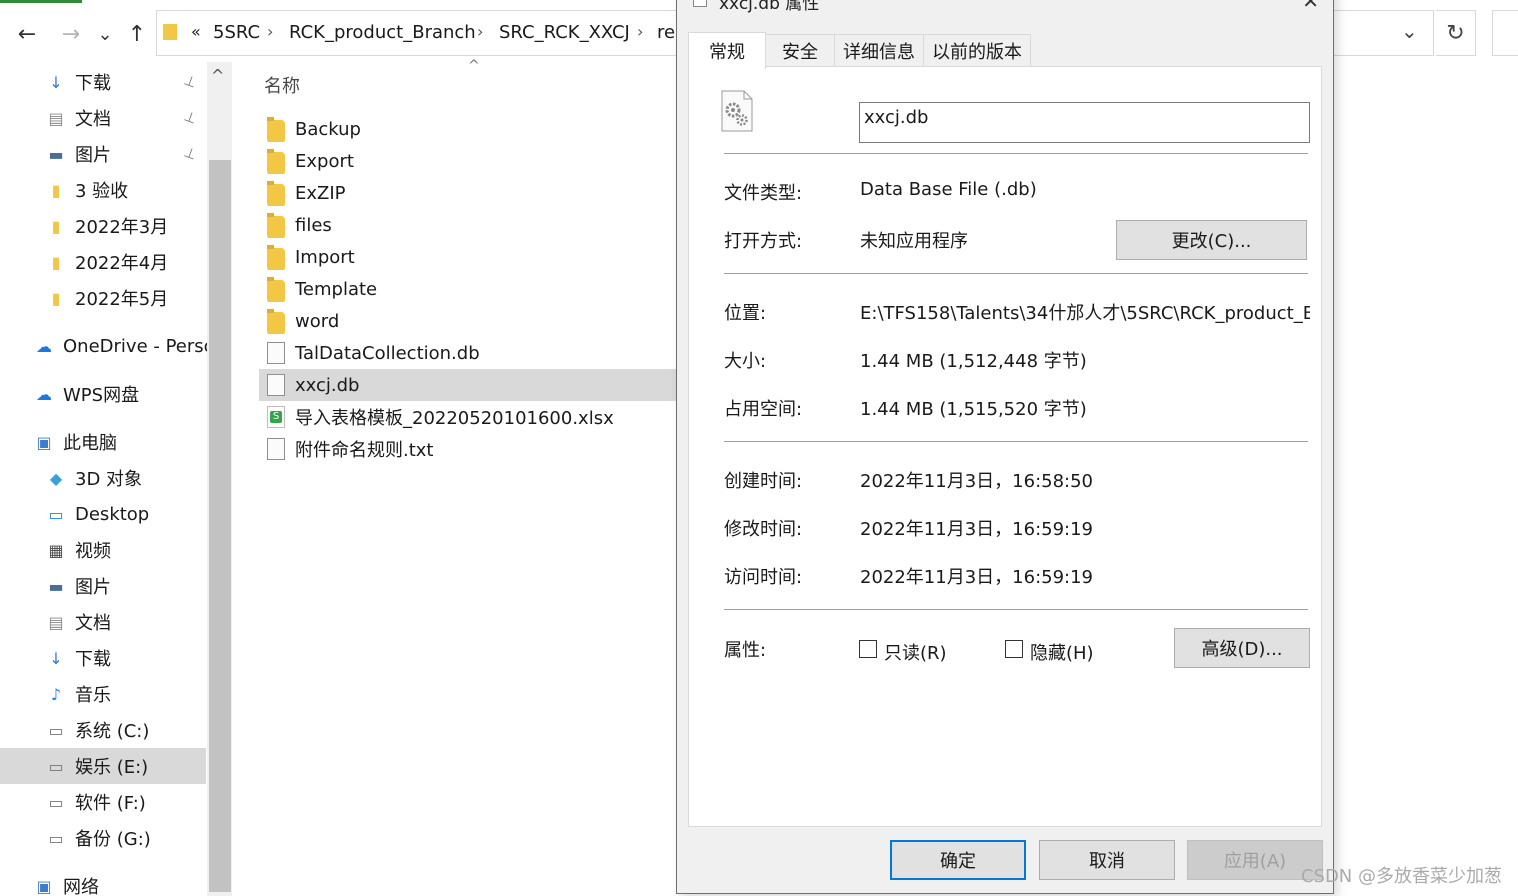  I want to click on sidebar-item: ▬ 图片 ⊥, so click(103, 154).